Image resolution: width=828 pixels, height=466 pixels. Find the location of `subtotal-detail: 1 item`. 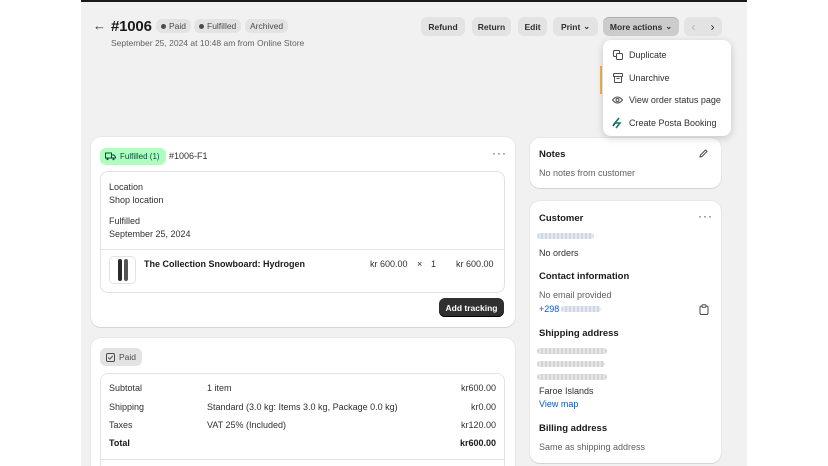

subtotal-detail: 1 item is located at coordinates (219, 388).